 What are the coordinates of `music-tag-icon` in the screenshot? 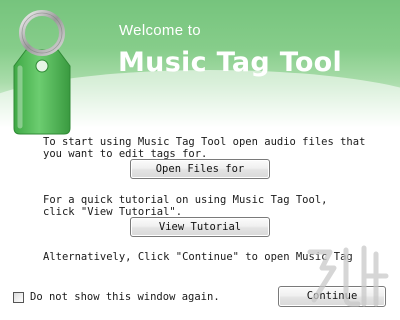 It's located at (42, 72).